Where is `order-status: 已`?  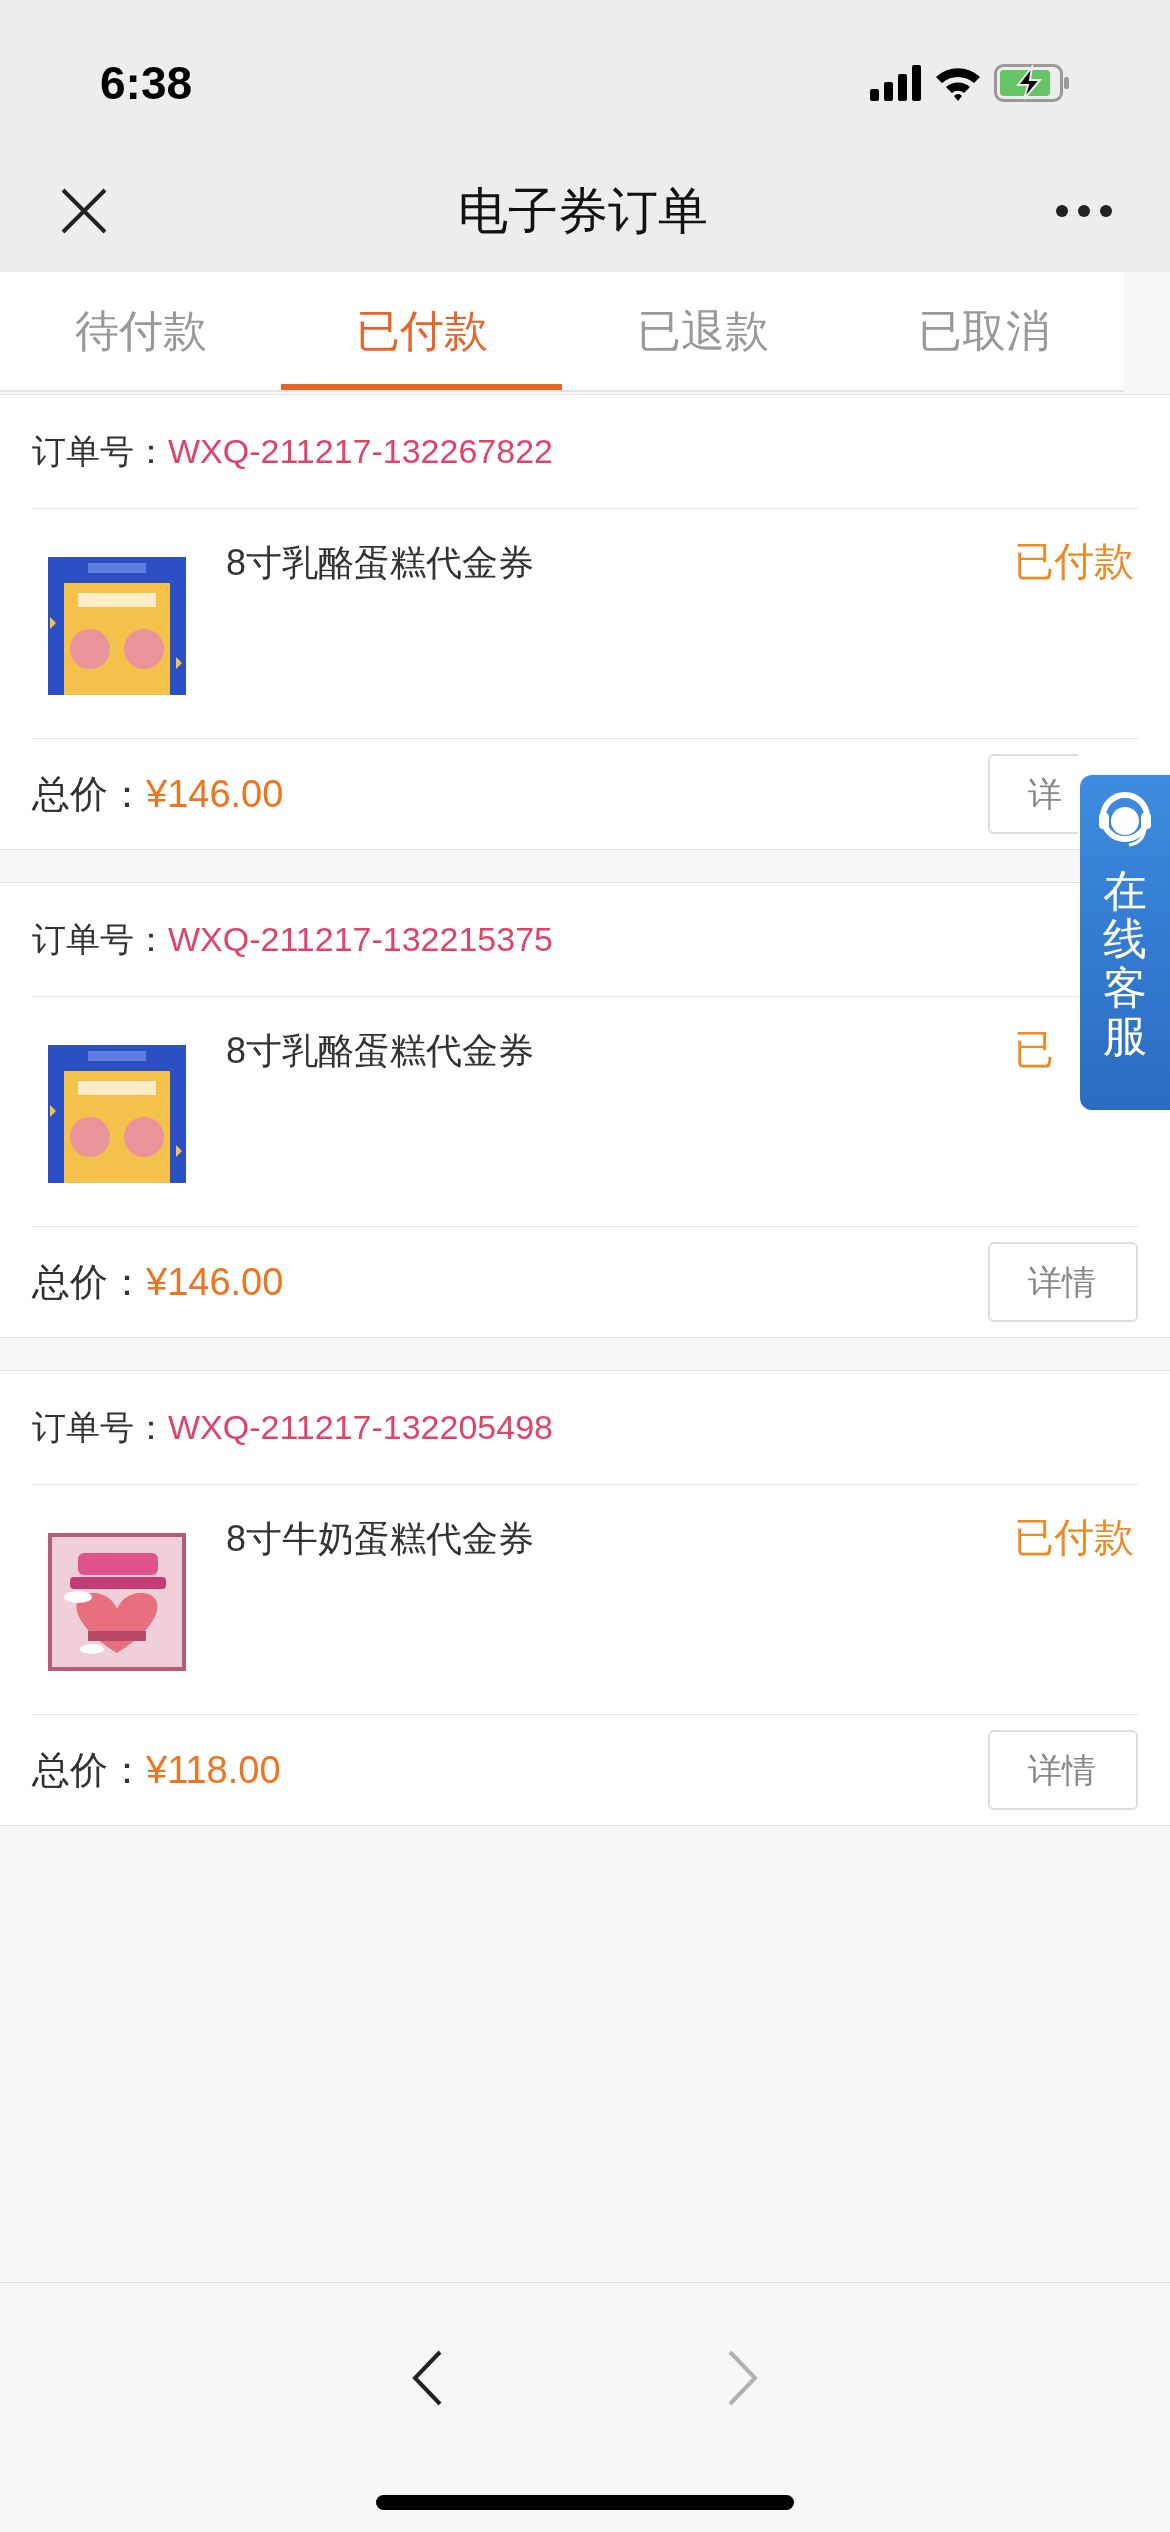 order-status: 已 is located at coordinates (1034, 1049).